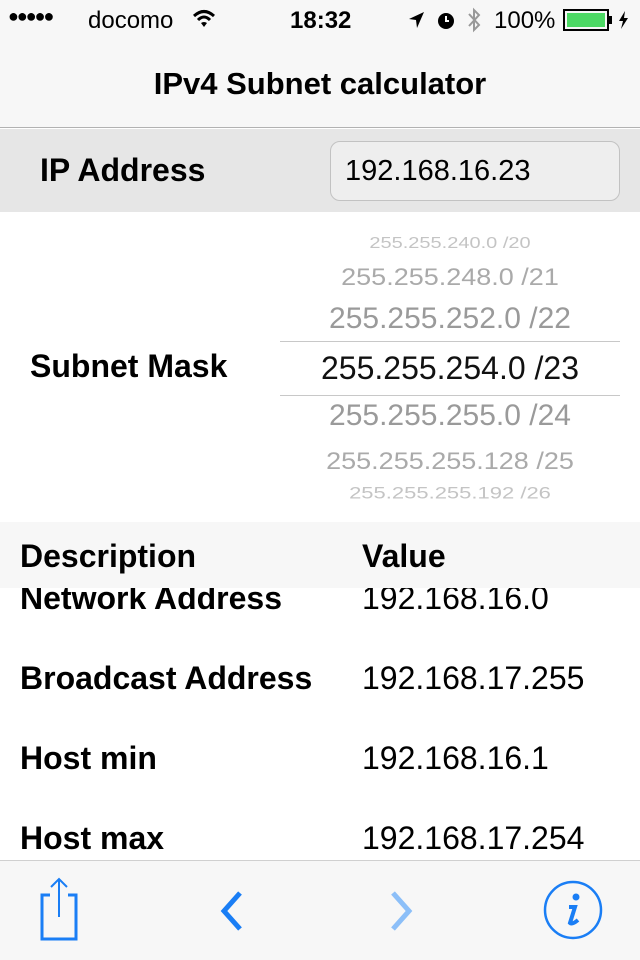 Image resolution: width=640 pixels, height=960 pixels. Describe the element at coordinates (204, 18) in the screenshot. I see `wifi-icon` at that location.